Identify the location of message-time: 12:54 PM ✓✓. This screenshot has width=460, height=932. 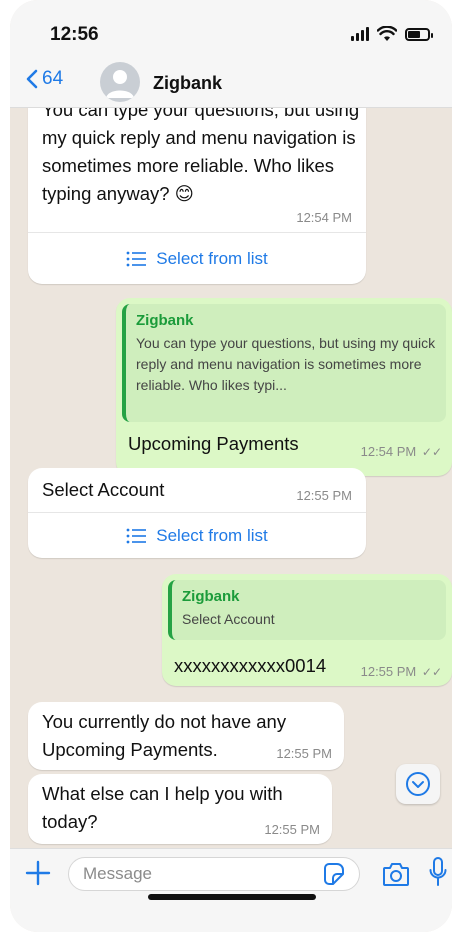
(401, 451).